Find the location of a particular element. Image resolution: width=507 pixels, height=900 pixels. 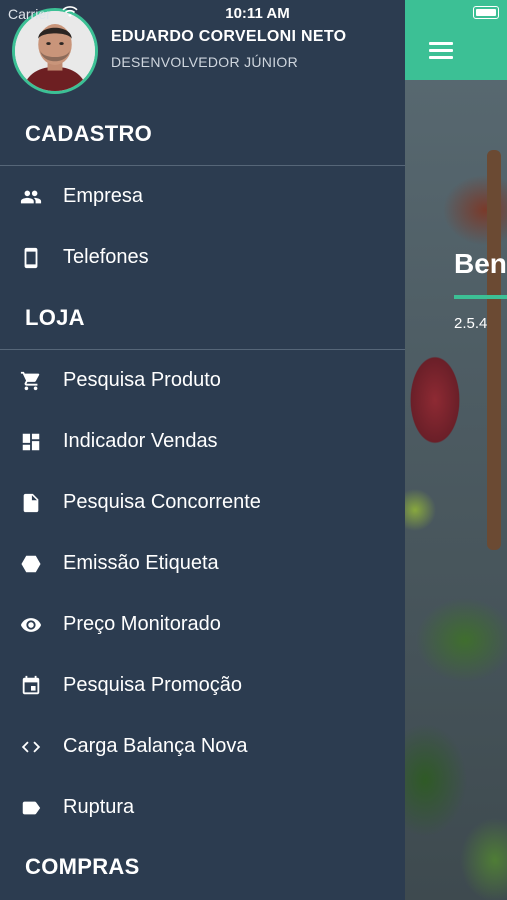

calendar-icon is located at coordinates (31, 686).